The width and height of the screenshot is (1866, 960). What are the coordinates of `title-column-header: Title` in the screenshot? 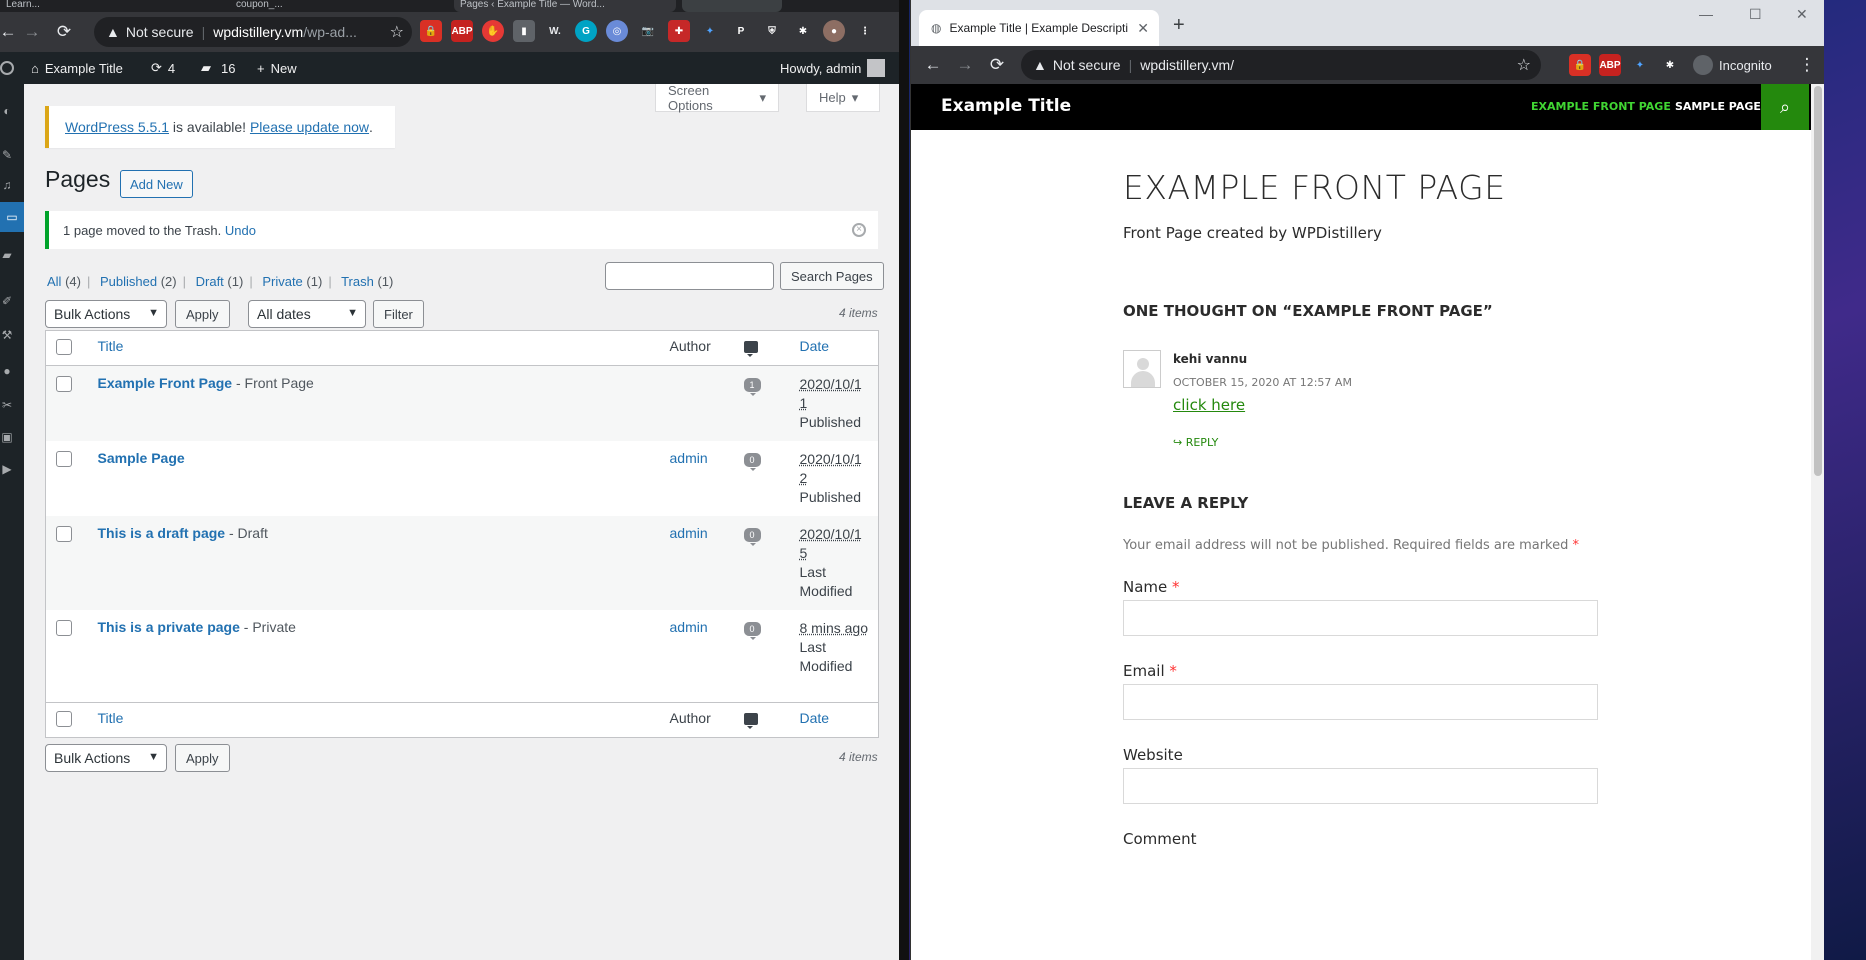 It's located at (373, 348).